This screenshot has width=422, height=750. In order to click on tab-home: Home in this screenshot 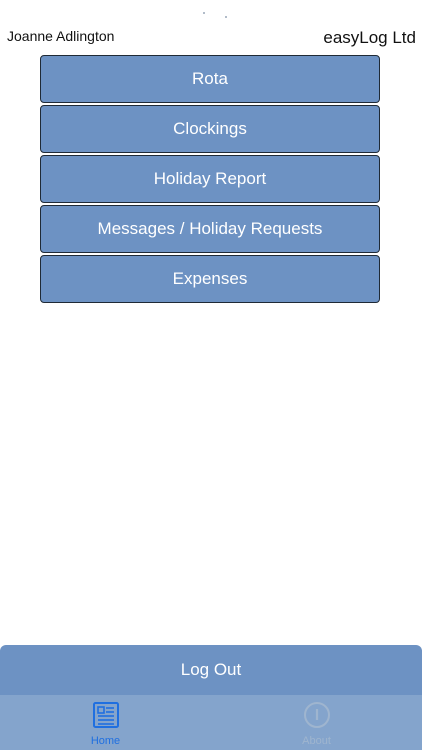, I will do `click(105, 722)`.